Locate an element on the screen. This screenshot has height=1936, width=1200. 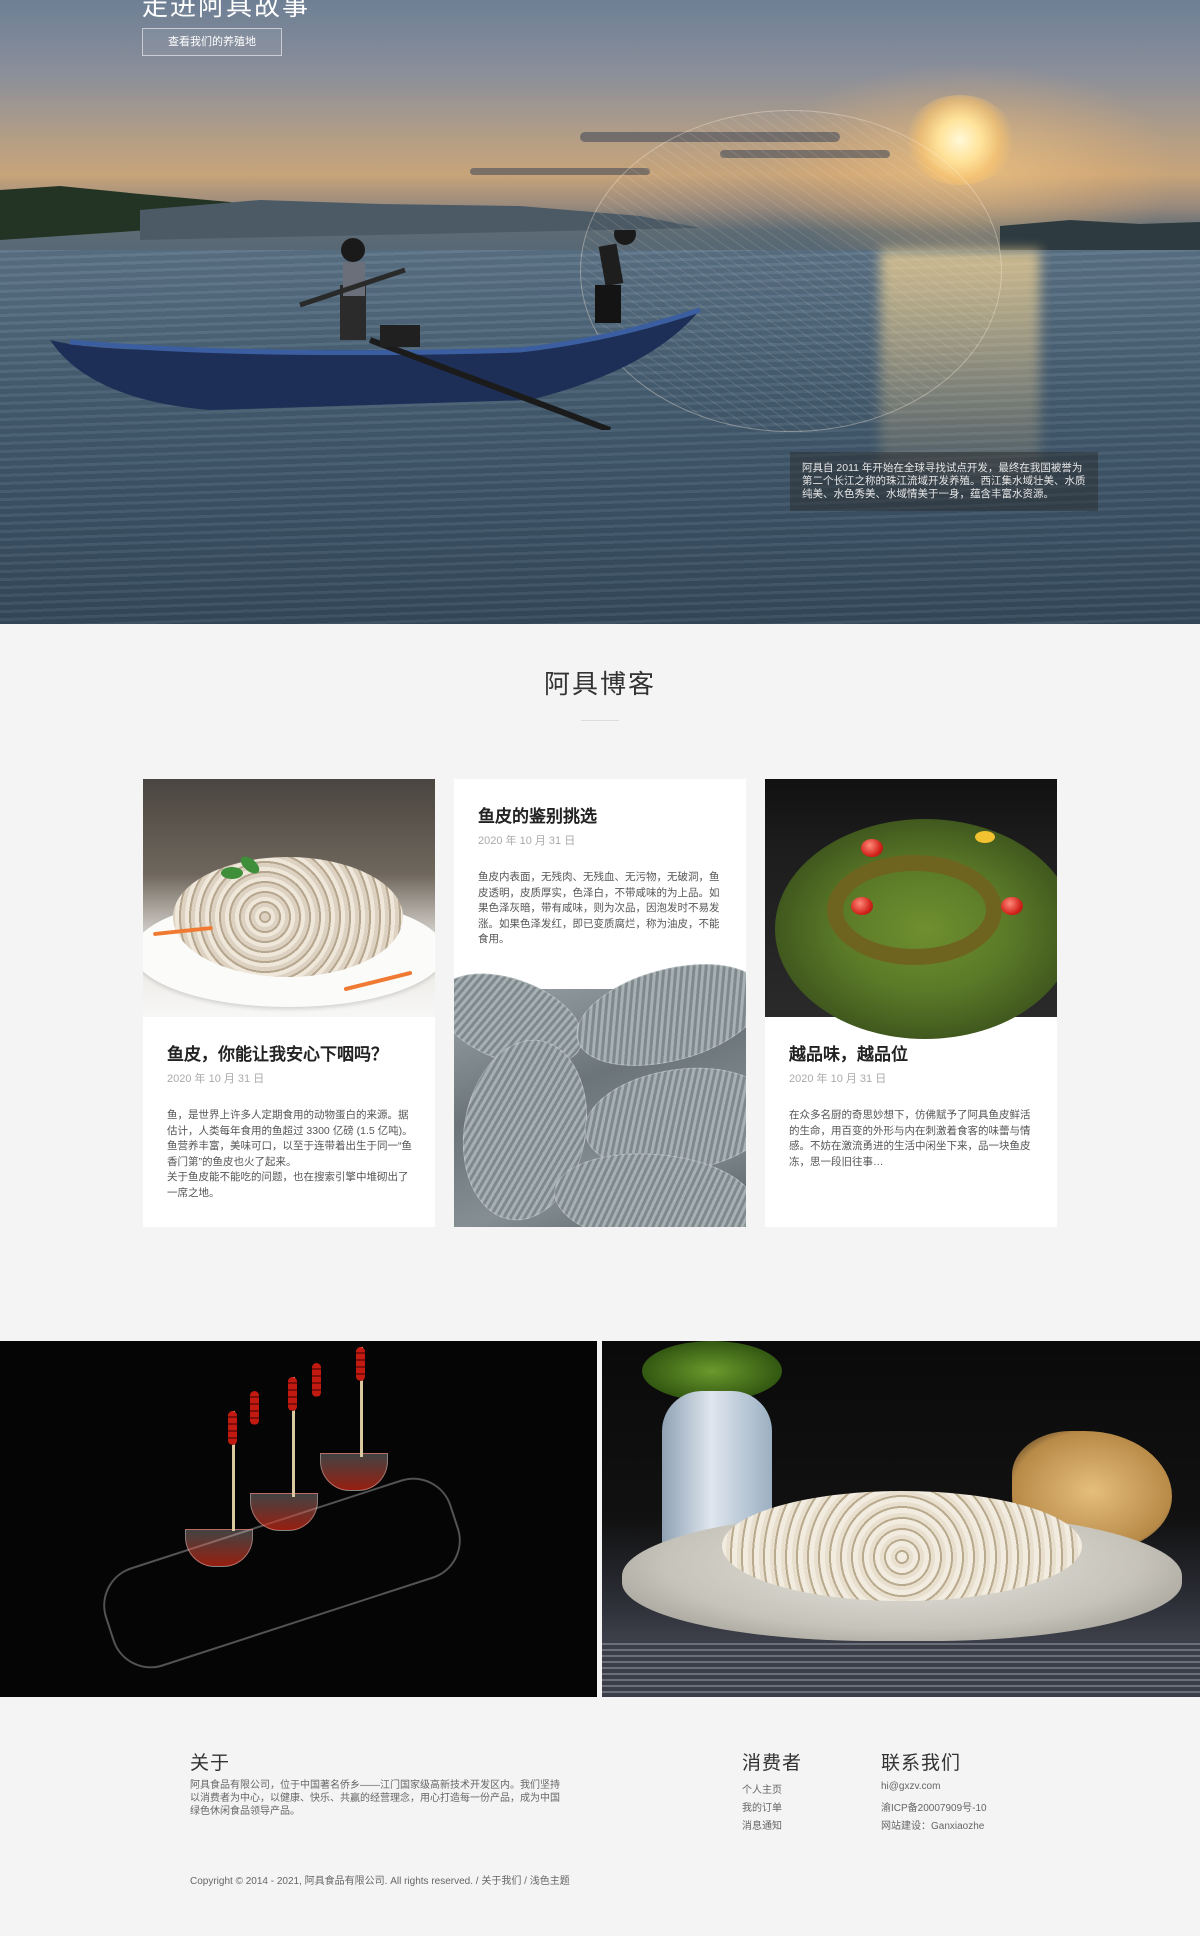
blog-card-title: 越品味，越品位 is located at coordinates (848, 1052).